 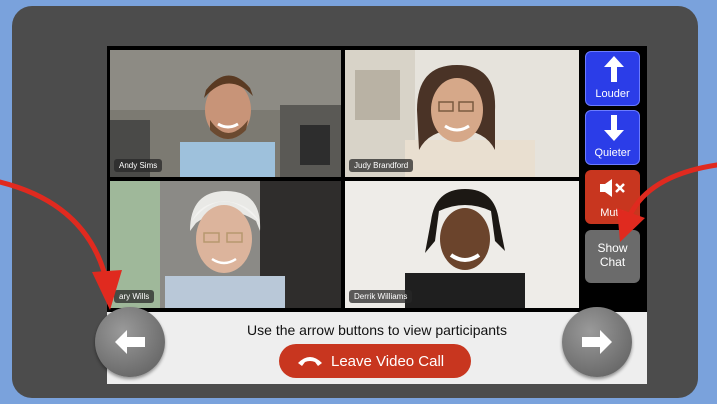 I want to click on quieter-label: Quieter, so click(x=612, y=153).